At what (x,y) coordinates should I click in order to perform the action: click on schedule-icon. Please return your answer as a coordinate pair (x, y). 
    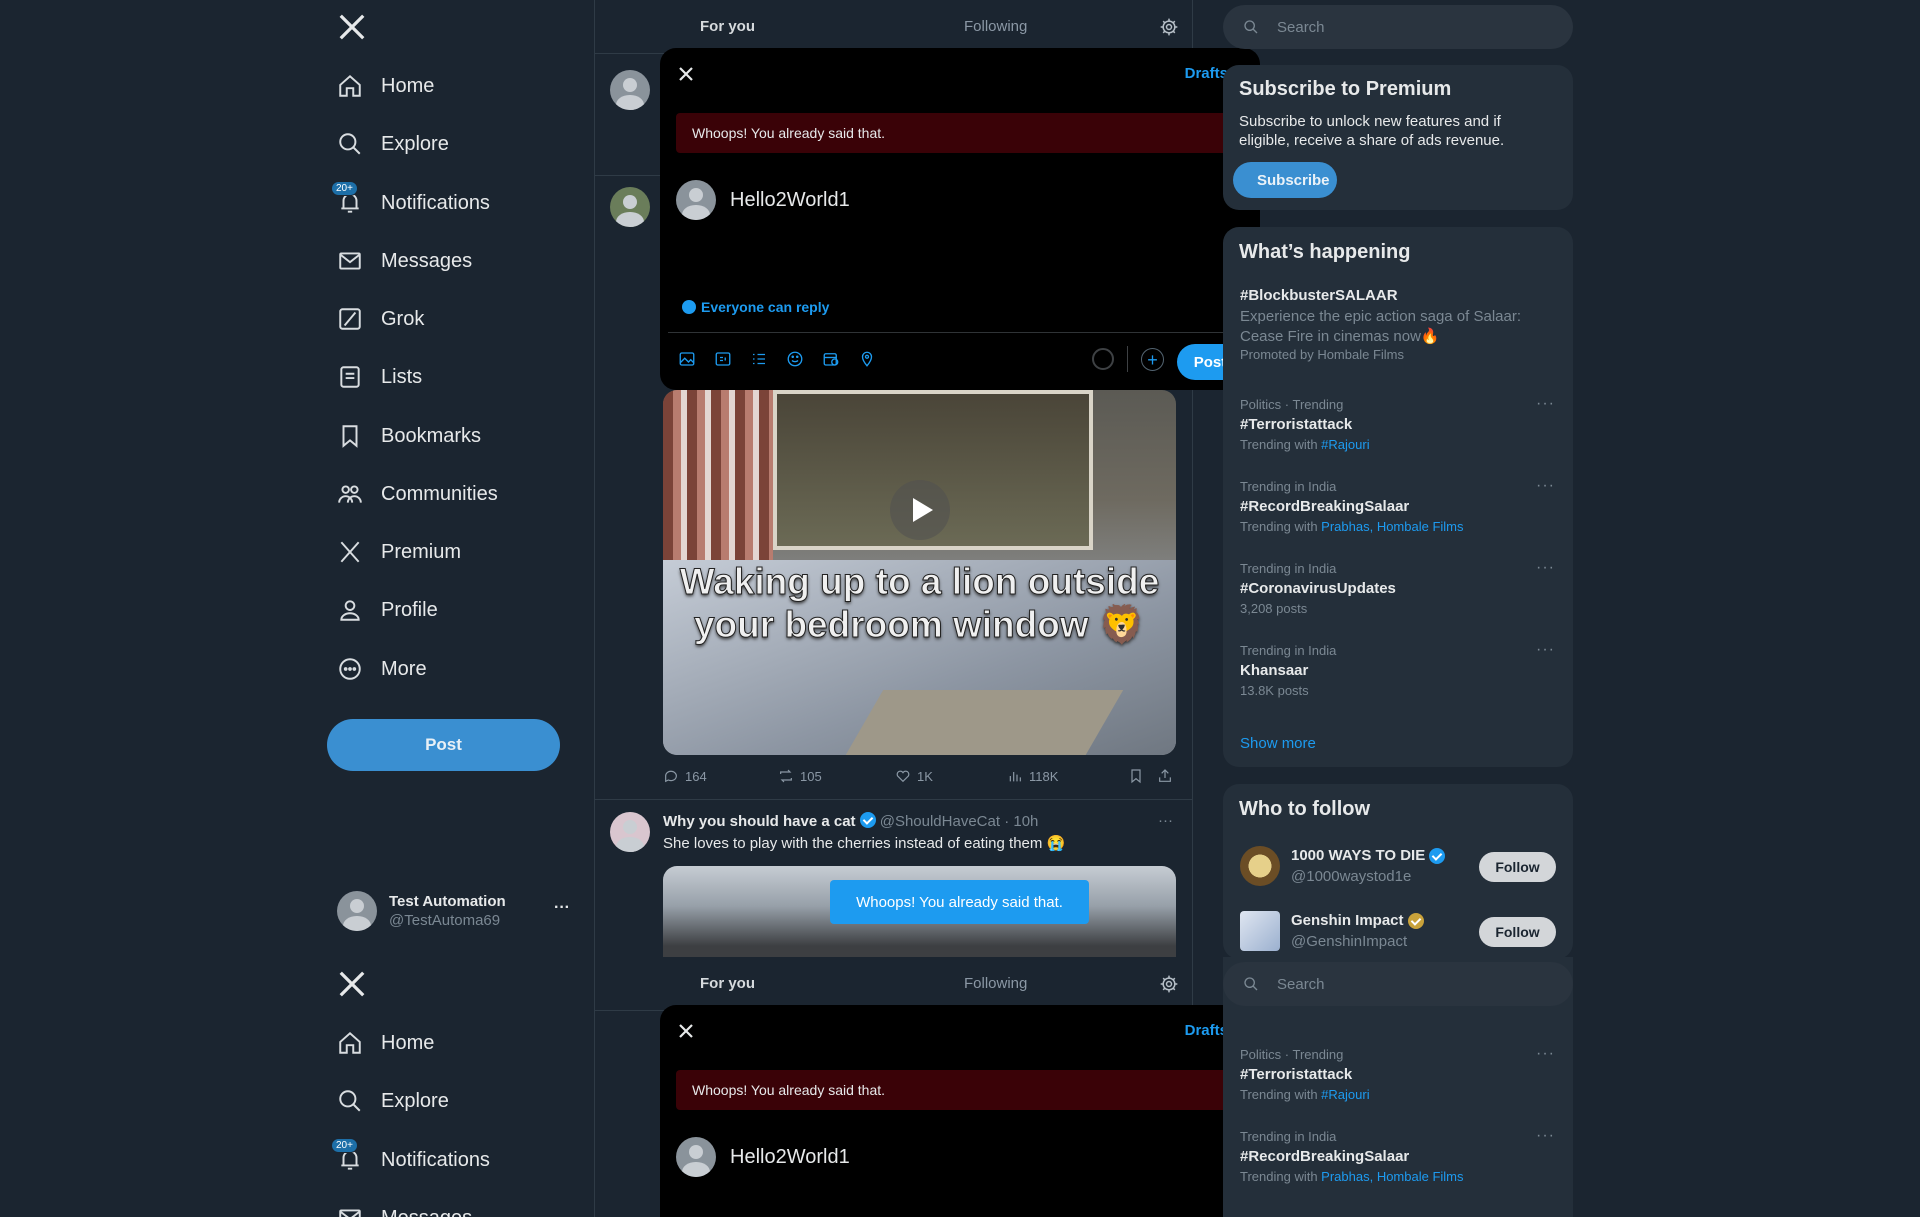
    Looking at the image, I should click on (832, 360).